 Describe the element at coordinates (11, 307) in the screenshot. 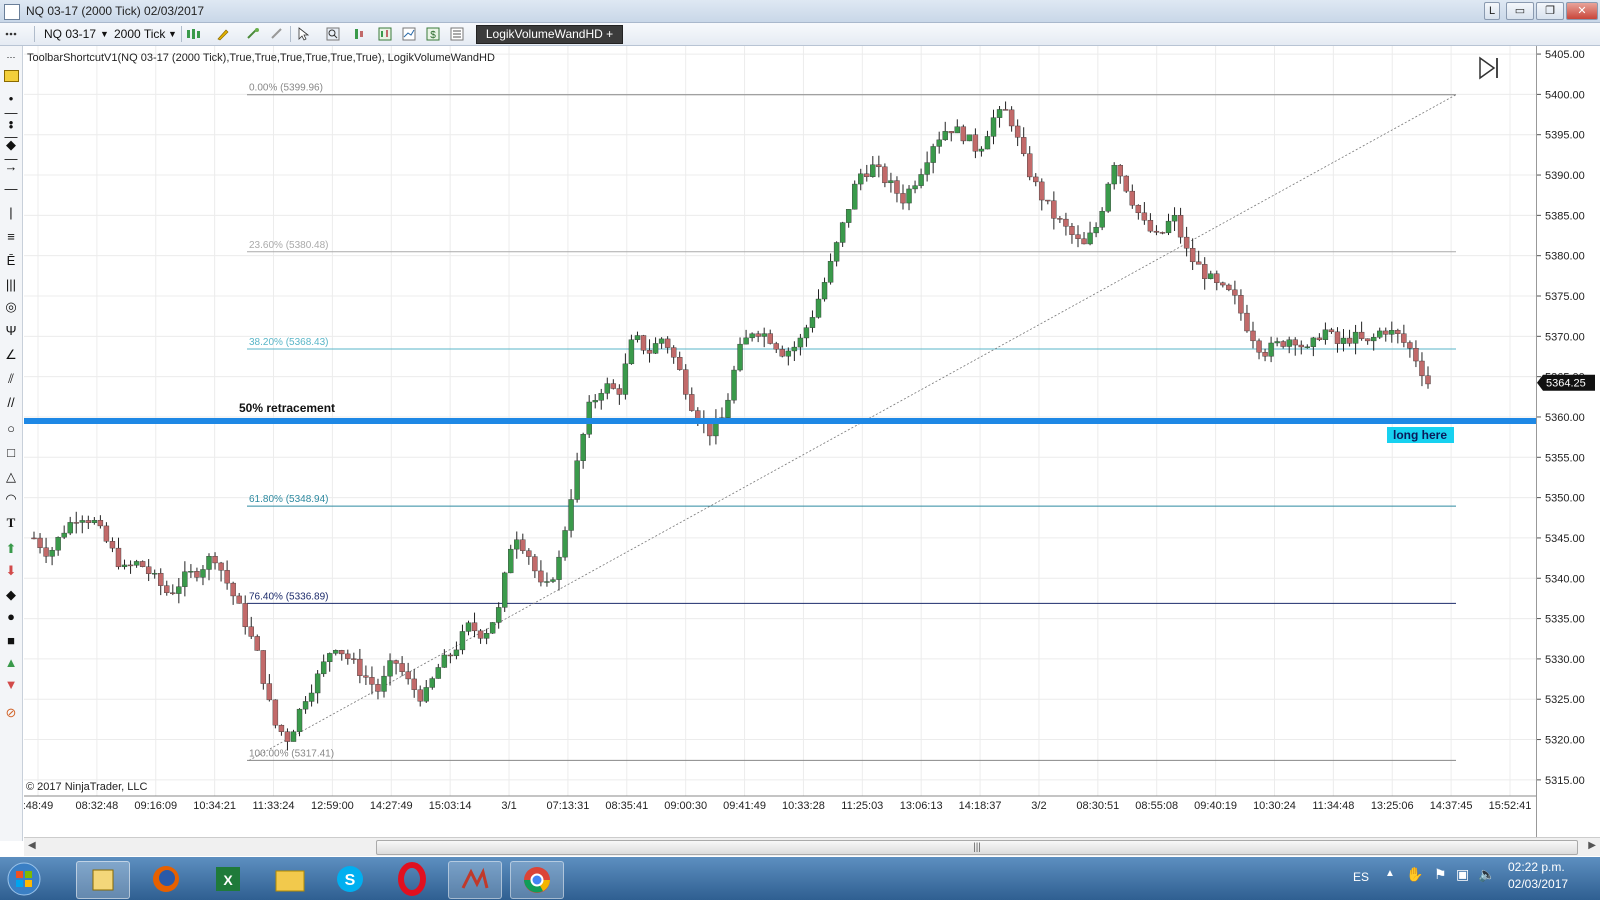

I see `fib-circle-icon: ◎` at that location.